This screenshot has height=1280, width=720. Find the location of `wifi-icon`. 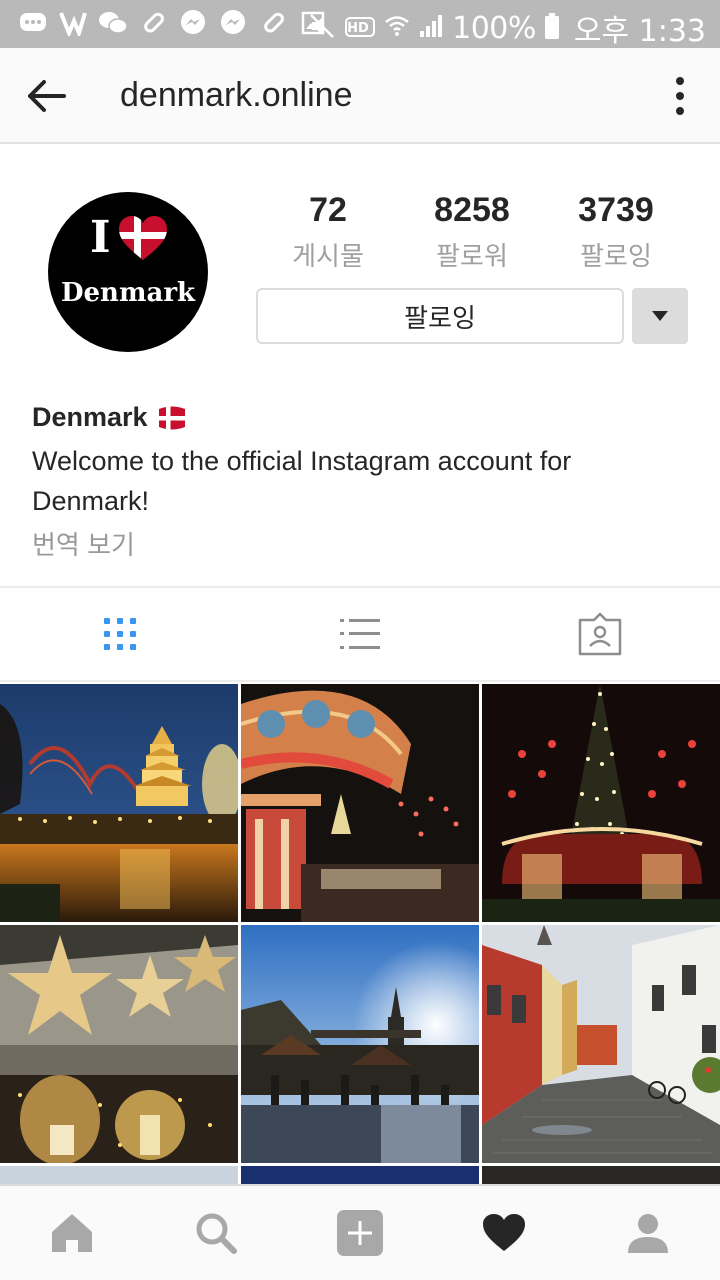

wifi-icon is located at coordinates (397, 28).